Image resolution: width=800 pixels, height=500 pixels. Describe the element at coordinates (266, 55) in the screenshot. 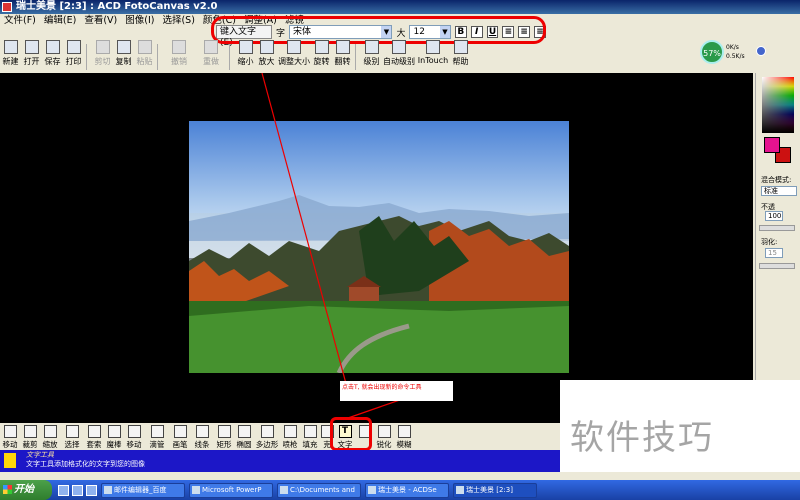

I see `zoom-in-button: 放大` at that location.